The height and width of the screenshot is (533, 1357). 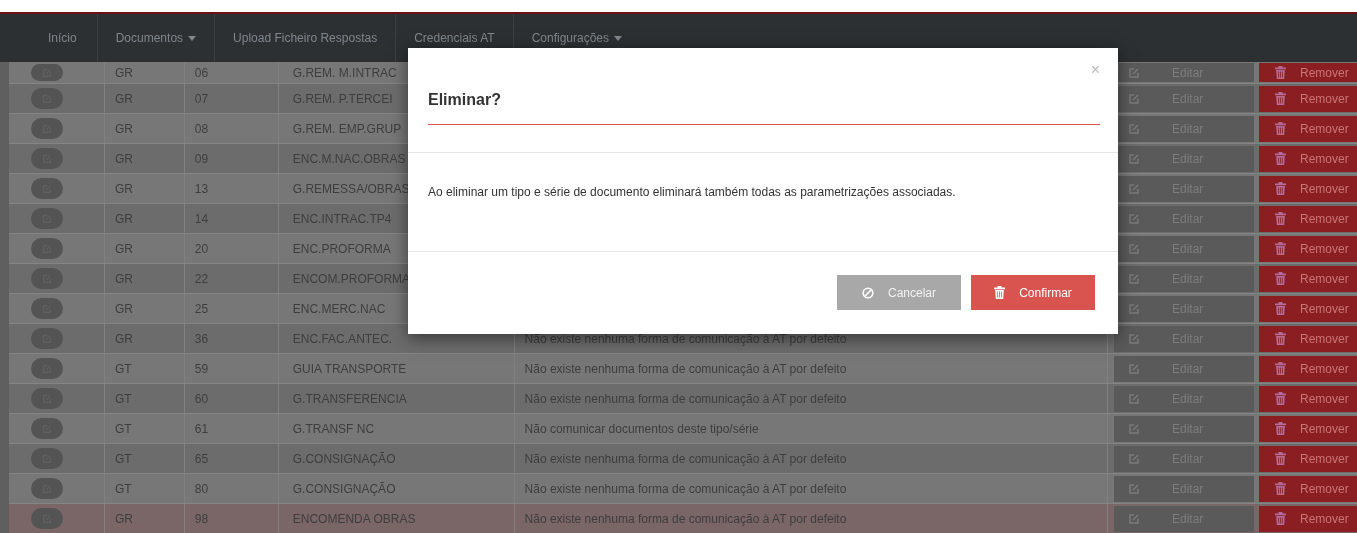 What do you see at coordinates (201, 129) in the screenshot?
I see `table-cell-text: 08` at bounding box center [201, 129].